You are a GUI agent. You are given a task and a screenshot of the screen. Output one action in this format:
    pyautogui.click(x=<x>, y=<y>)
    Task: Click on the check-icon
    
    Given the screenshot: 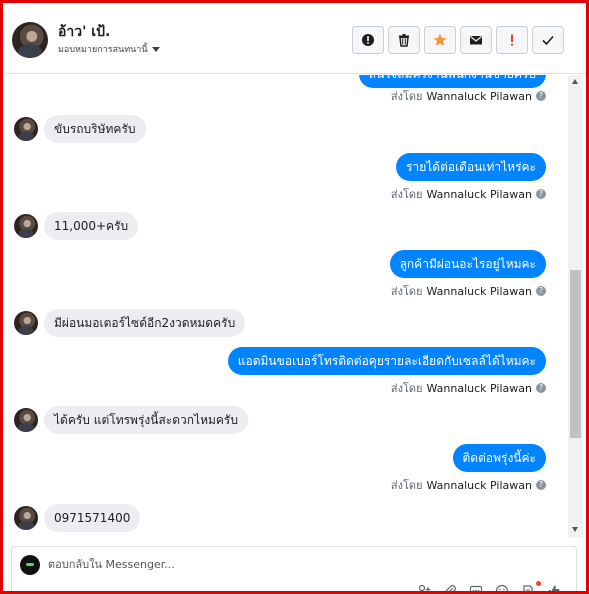 What is the action you would take?
    pyautogui.click(x=548, y=40)
    